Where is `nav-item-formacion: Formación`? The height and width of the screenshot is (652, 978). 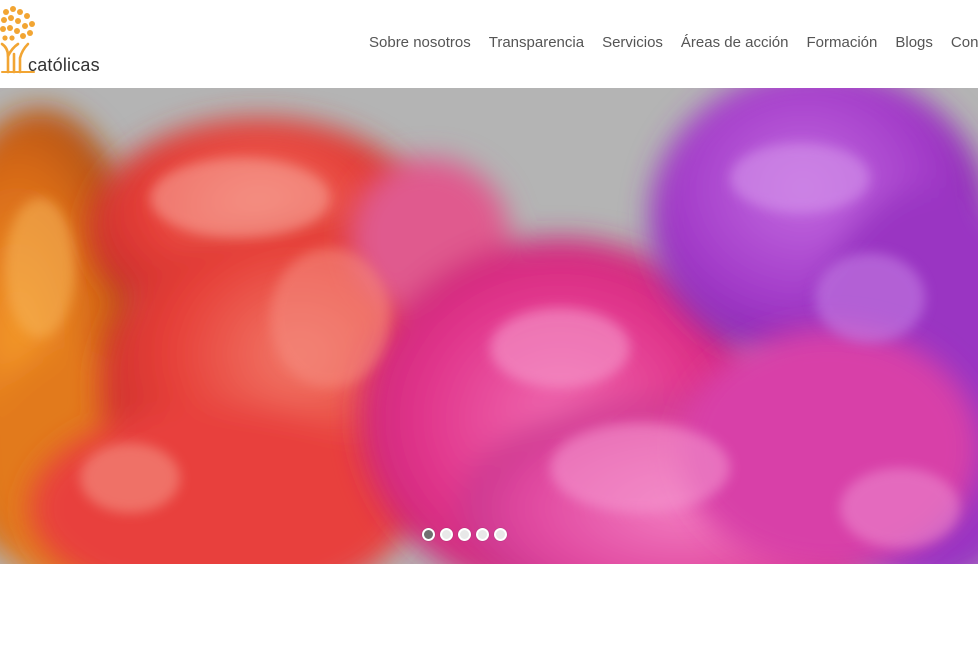 nav-item-formacion: Formación is located at coordinates (842, 42).